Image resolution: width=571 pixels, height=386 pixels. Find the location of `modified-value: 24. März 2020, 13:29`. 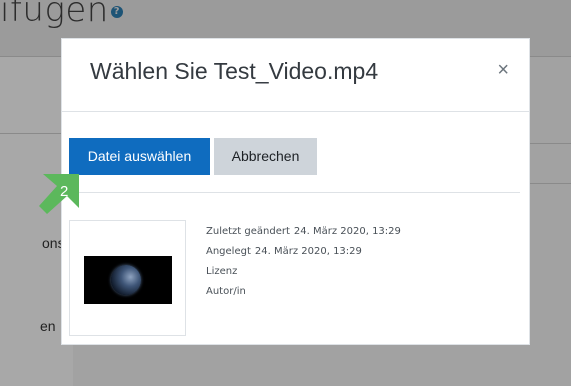

modified-value: 24. März 2020, 13:29 is located at coordinates (347, 231).